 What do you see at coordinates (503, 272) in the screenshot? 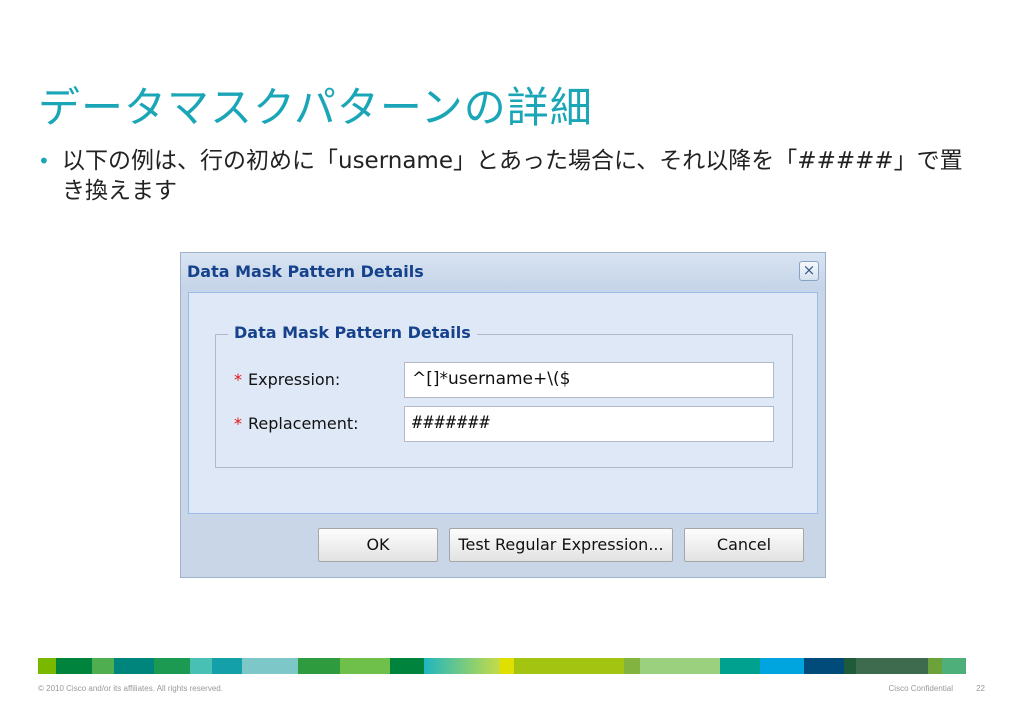
I see `dialog-header: Data Mask Pattern Details ×` at bounding box center [503, 272].